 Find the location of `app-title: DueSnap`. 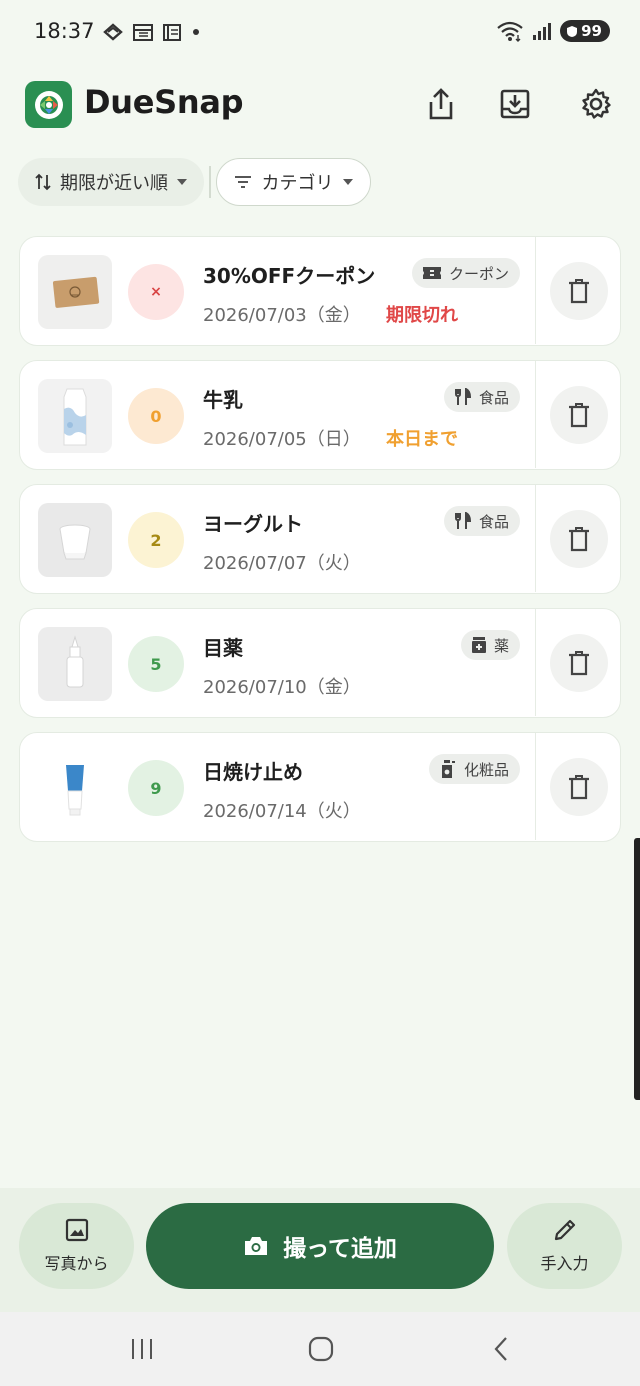

app-title: DueSnap is located at coordinates (164, 102).